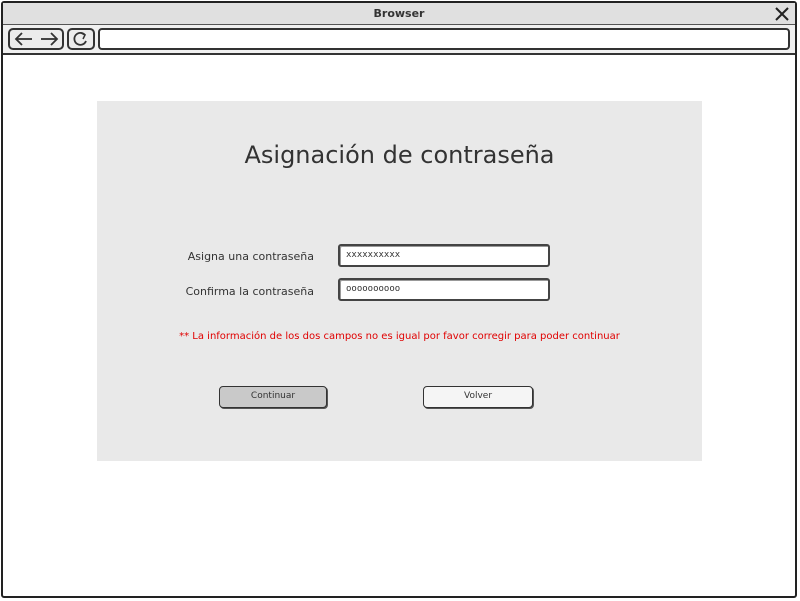 This screenshot has width=800, height=601. Describe the element at coordinates (444, 39) in the screenshot. I see `address-bar` at that location.